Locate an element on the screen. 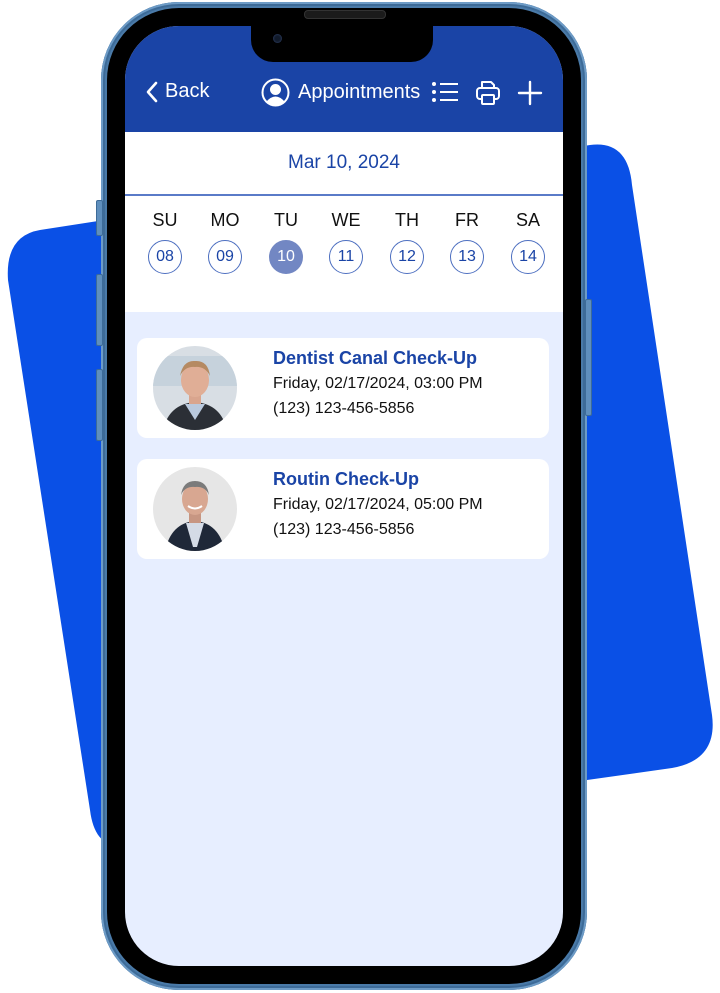 Image resolution: width=720 pixels, height=993 pixels. add-icon is located at coordinates (530, 93).